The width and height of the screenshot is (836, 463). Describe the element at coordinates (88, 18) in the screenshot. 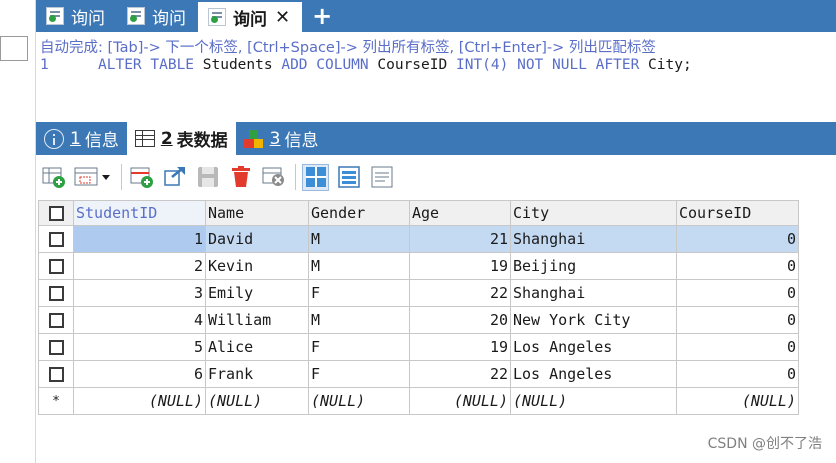

I see `query-tab-label: 询问` at that location.